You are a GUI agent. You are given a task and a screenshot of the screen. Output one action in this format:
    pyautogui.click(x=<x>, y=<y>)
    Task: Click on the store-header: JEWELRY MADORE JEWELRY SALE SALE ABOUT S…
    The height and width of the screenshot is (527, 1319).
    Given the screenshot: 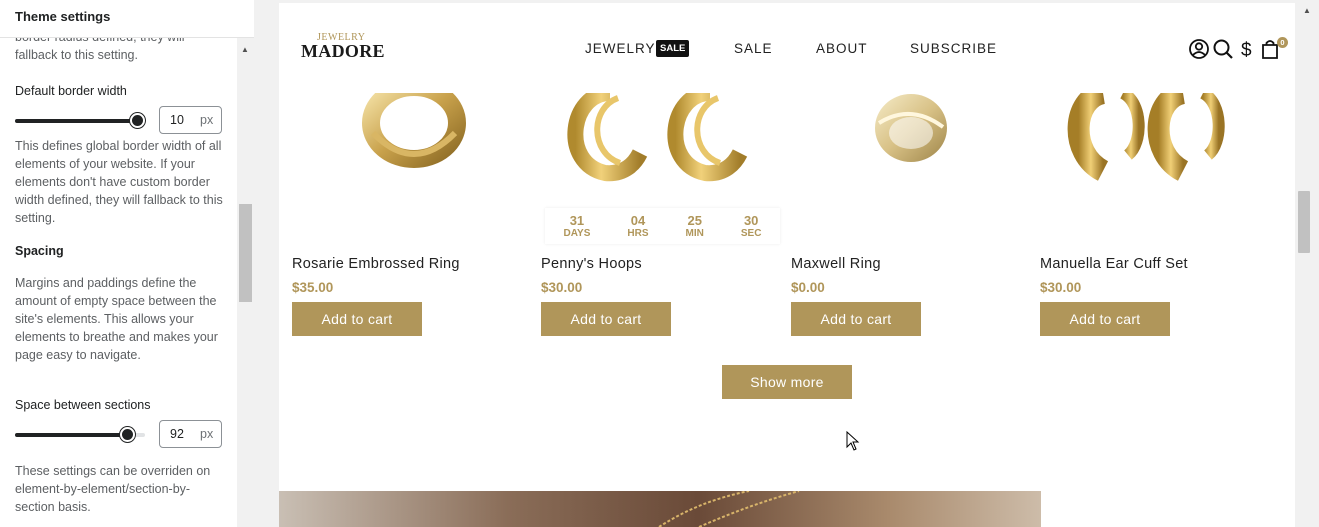 What is the action you would take?
    pyautogui.click(x=787, y=48)
    